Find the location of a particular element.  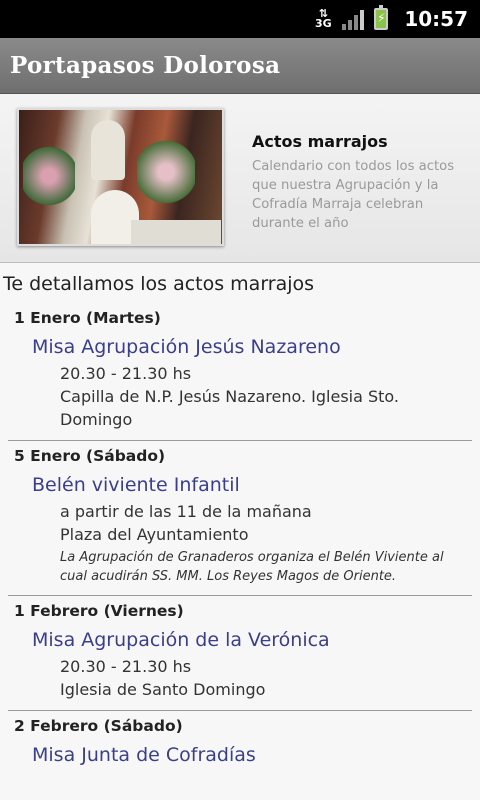

event-time: a partir de las 11 de la mañana is located at coordinates (186, 511).